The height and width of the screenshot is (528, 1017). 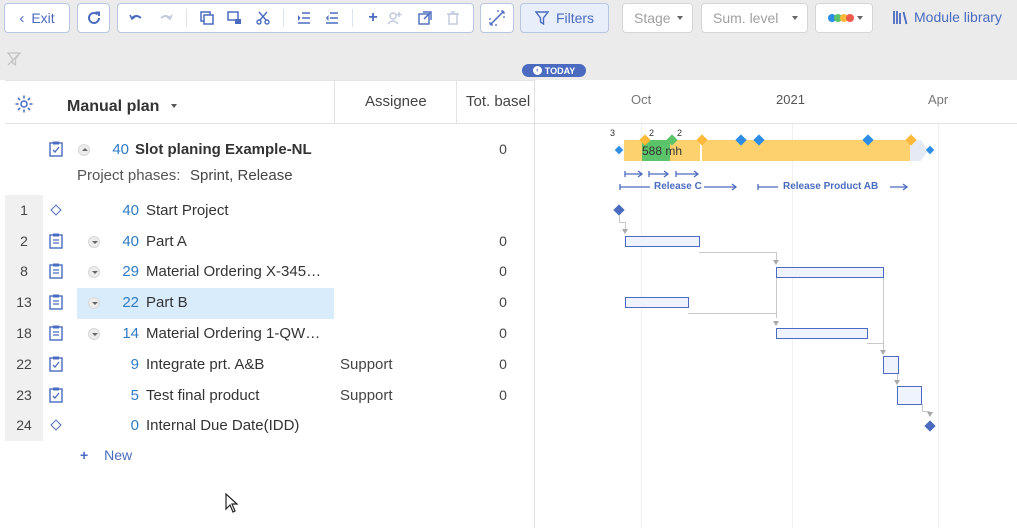 What do you see at coordinates (938, 99) in the screenshot?
I see `timeline-label-apr: Apr` at bounding box center [938, 99].